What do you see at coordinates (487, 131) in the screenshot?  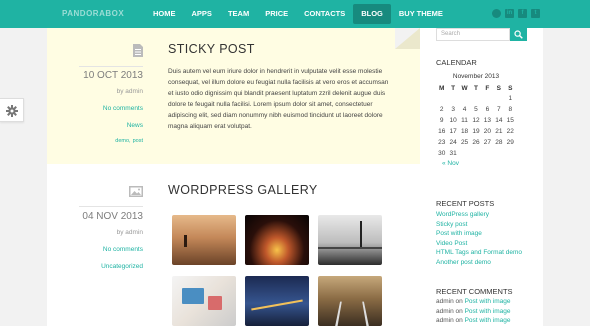 I see `calendar-day: 20` at bounding box center [487, 131].